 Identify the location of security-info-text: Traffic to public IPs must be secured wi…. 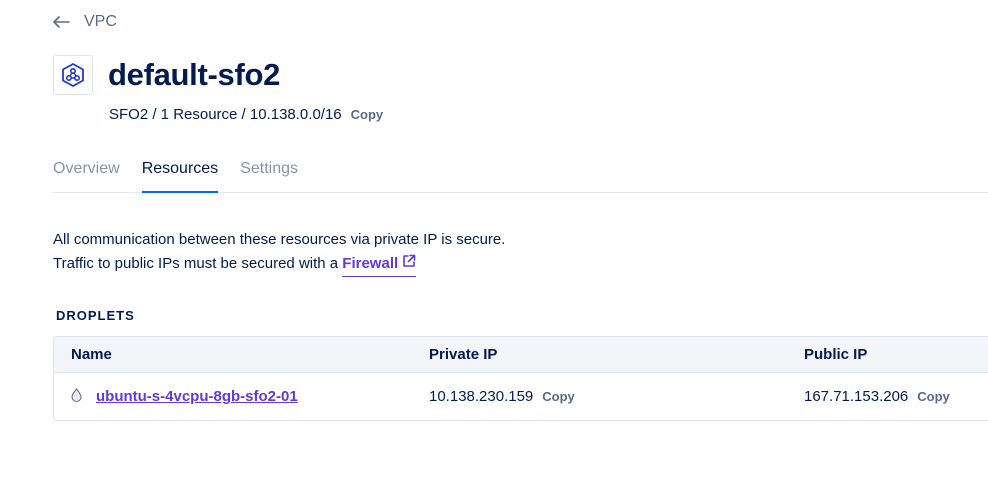
(196, 263).